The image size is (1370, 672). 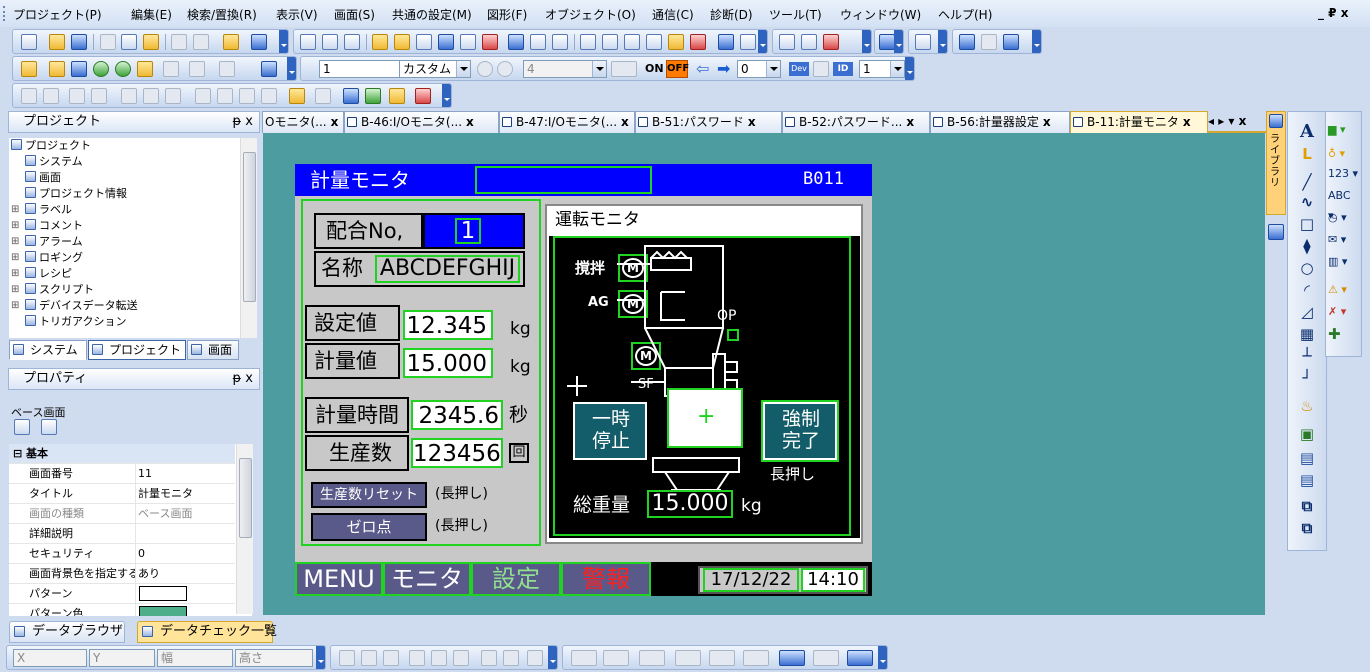 What do you see at coordinates (54, 161) in the screenshot?
I see `tree-item: システム` at bounding box center [54, 161].